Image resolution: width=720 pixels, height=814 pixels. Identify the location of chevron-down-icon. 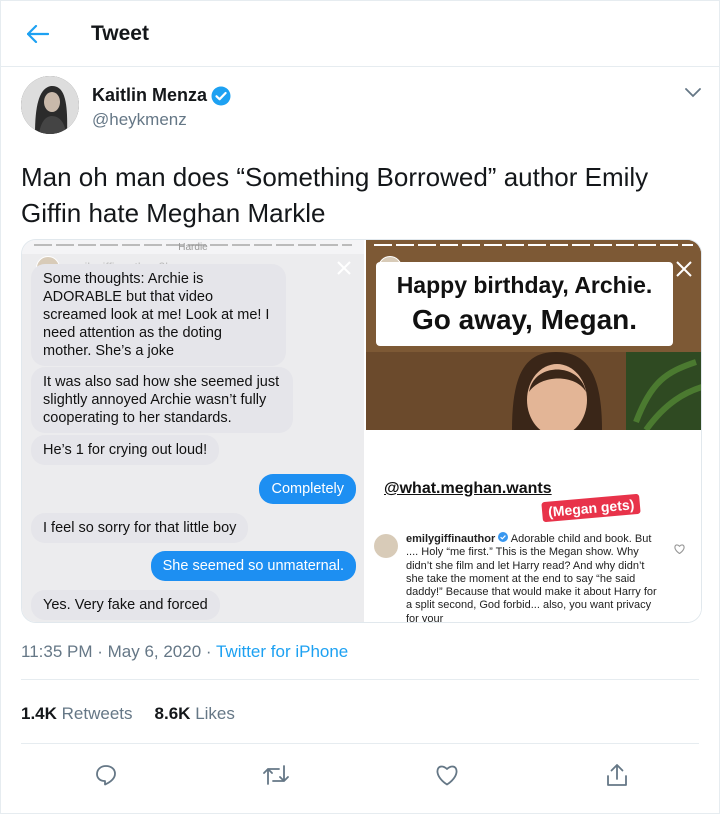
(693, 93).